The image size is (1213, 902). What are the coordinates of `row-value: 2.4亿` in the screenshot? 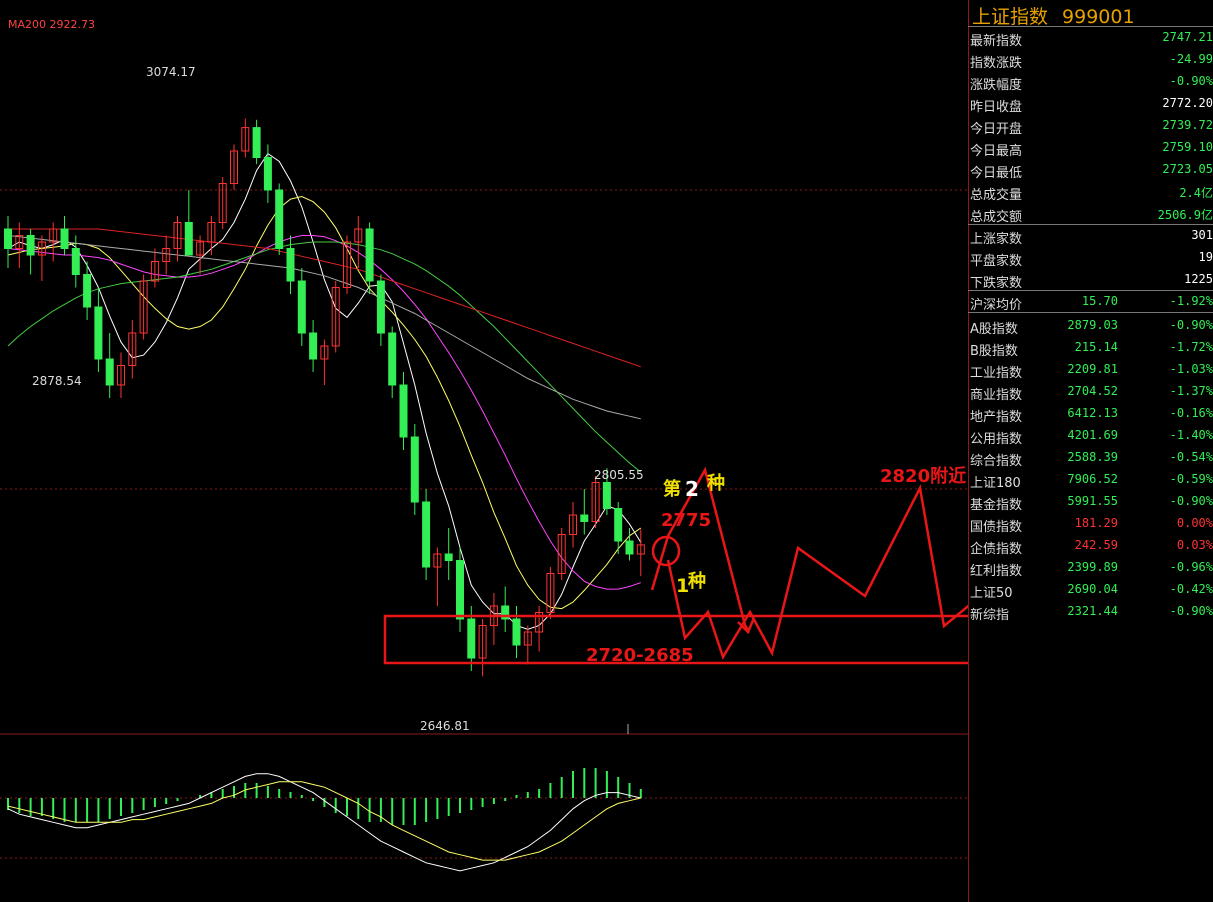 It's located at (1196, 193).